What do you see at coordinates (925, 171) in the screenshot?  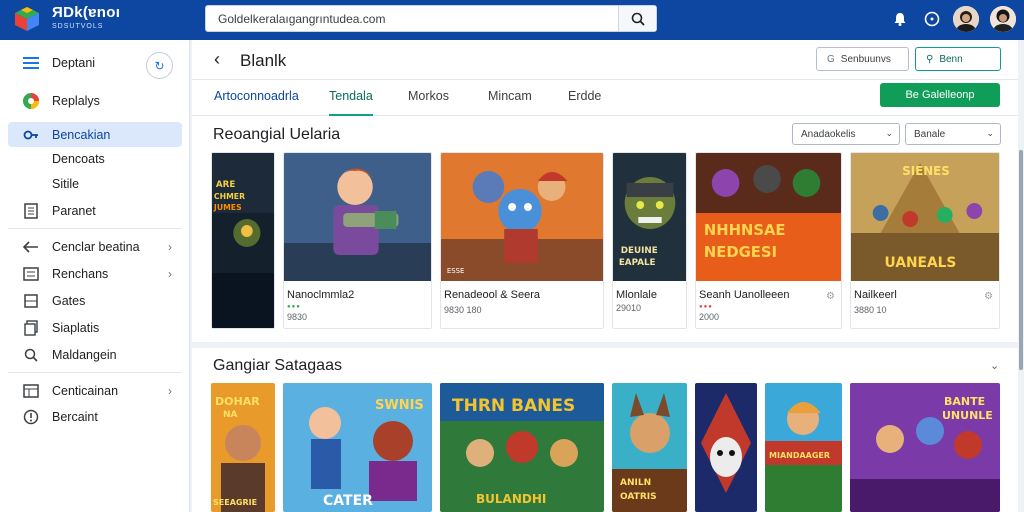 I see `svg-text: SIENES` at bounding box center [925, 171].